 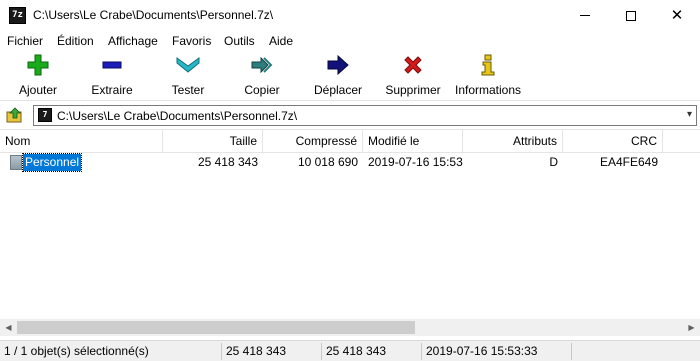 I want to click on extract-label: Extraire, so click(x=112, y=90).